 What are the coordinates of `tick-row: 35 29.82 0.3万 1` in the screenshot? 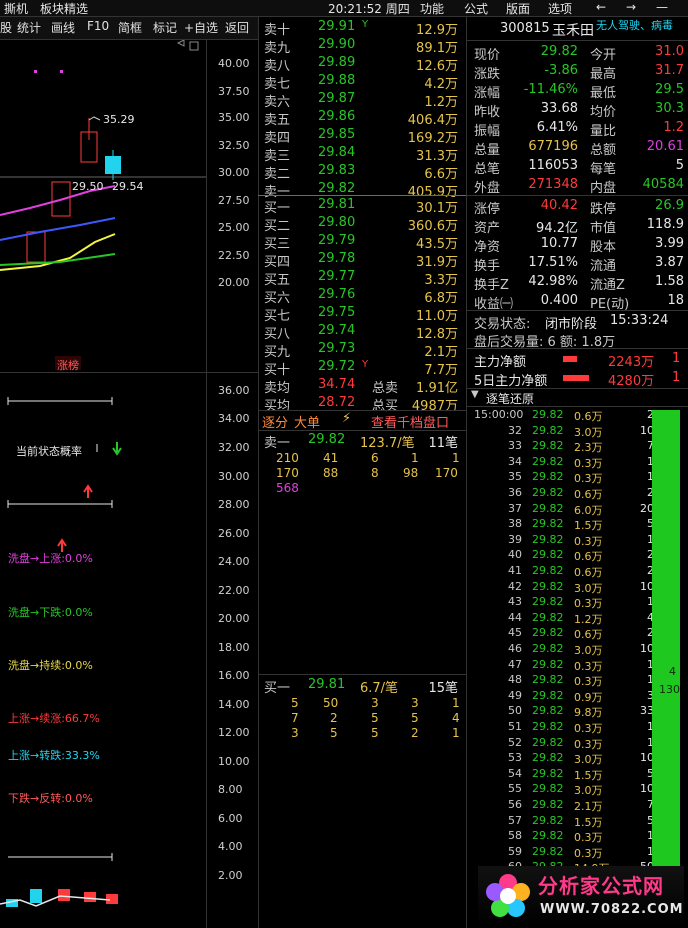 It's located at (564, 478).